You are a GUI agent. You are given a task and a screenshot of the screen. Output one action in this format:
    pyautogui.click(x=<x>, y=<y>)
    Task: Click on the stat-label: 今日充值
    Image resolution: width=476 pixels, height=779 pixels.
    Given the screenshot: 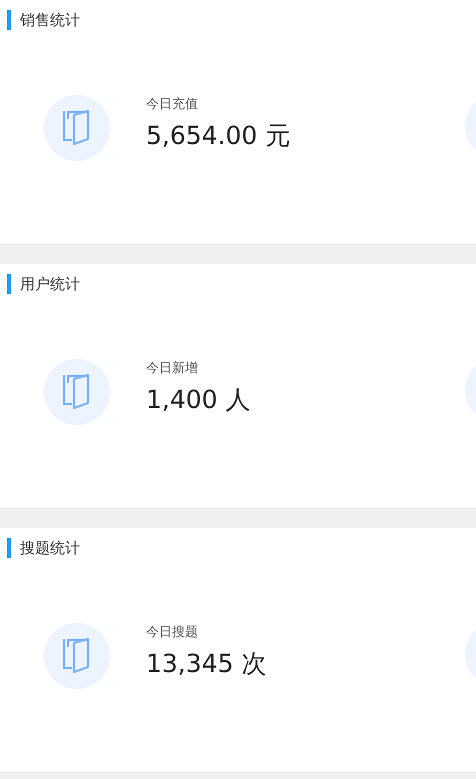 What is the action you would take?
    pyautogui.click(x=172, y=105)
    